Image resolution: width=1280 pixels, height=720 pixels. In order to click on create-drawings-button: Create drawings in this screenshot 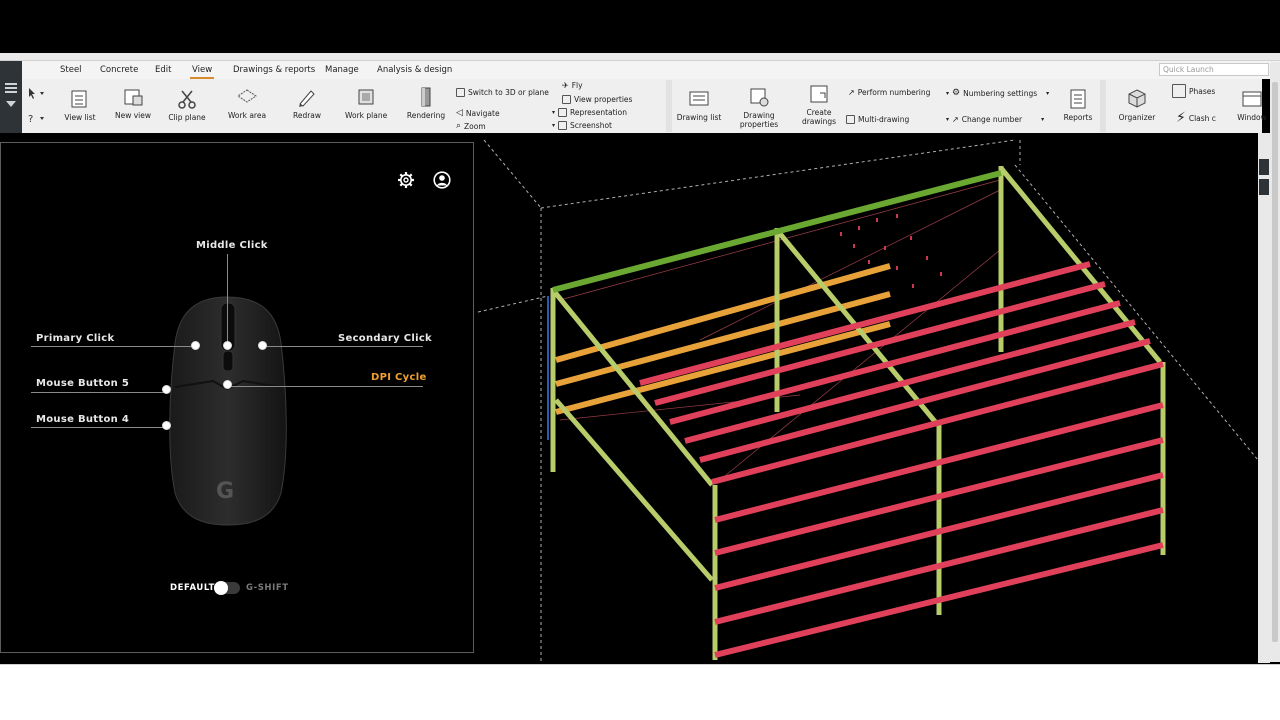, I will do `click(819, 104)`.